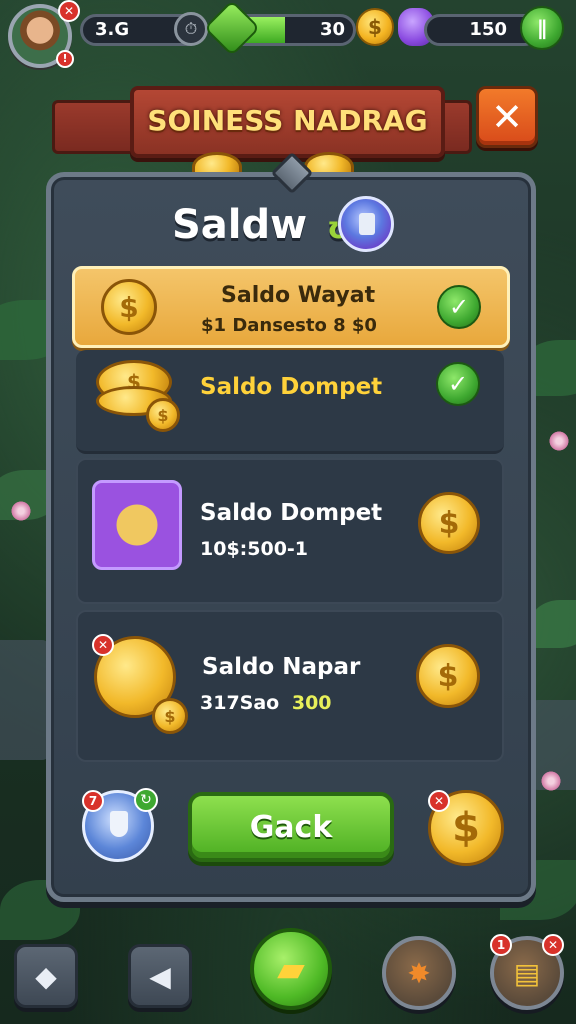 The width and height of the screenshot is (576, 1024). I want to click on coin-badge: ✕, so click(439, 801).